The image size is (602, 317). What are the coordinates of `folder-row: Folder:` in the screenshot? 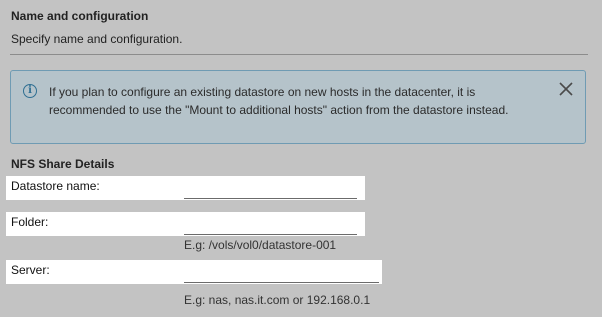 It's located at (185, 224).